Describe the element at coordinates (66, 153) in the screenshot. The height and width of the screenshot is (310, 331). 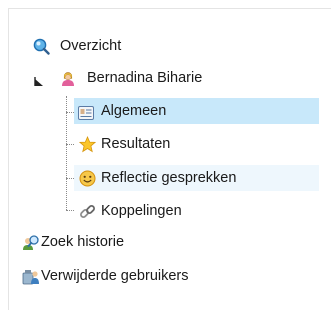
I see `tree-guide-vertical` at that location.